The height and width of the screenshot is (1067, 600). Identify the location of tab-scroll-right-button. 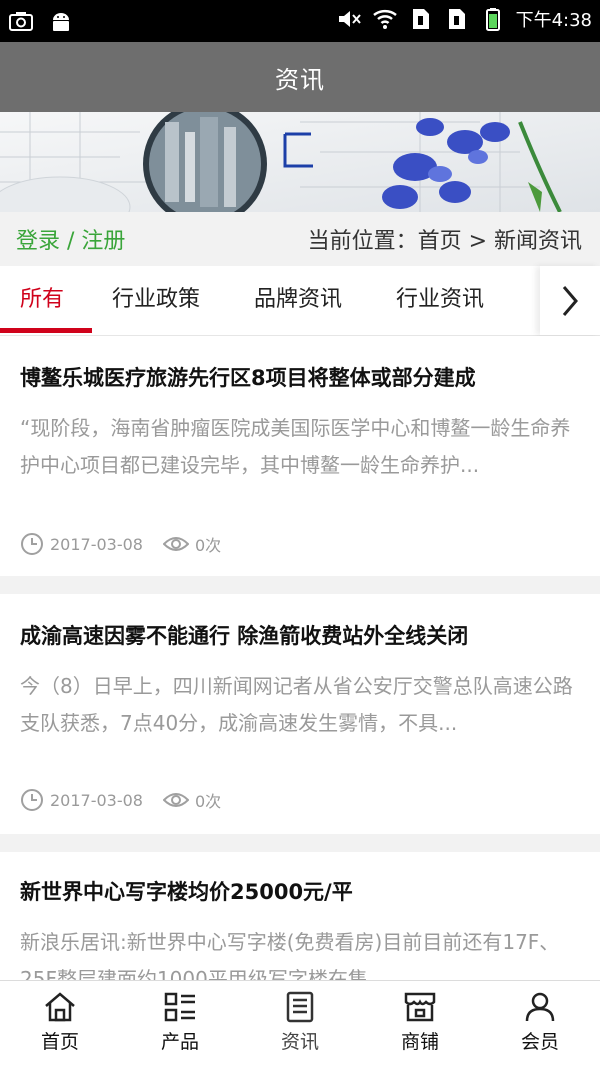
(570, 300).